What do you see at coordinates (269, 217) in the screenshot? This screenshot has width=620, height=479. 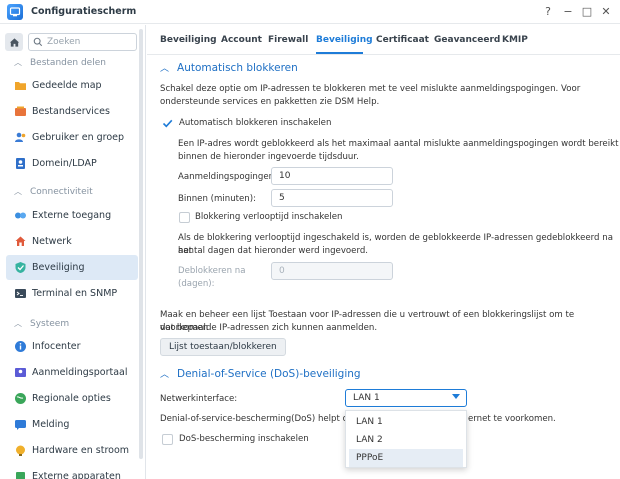 I see `block-expiration-label: Blokkering verlooptijd inschakelen` at bounding box center [269, 217].